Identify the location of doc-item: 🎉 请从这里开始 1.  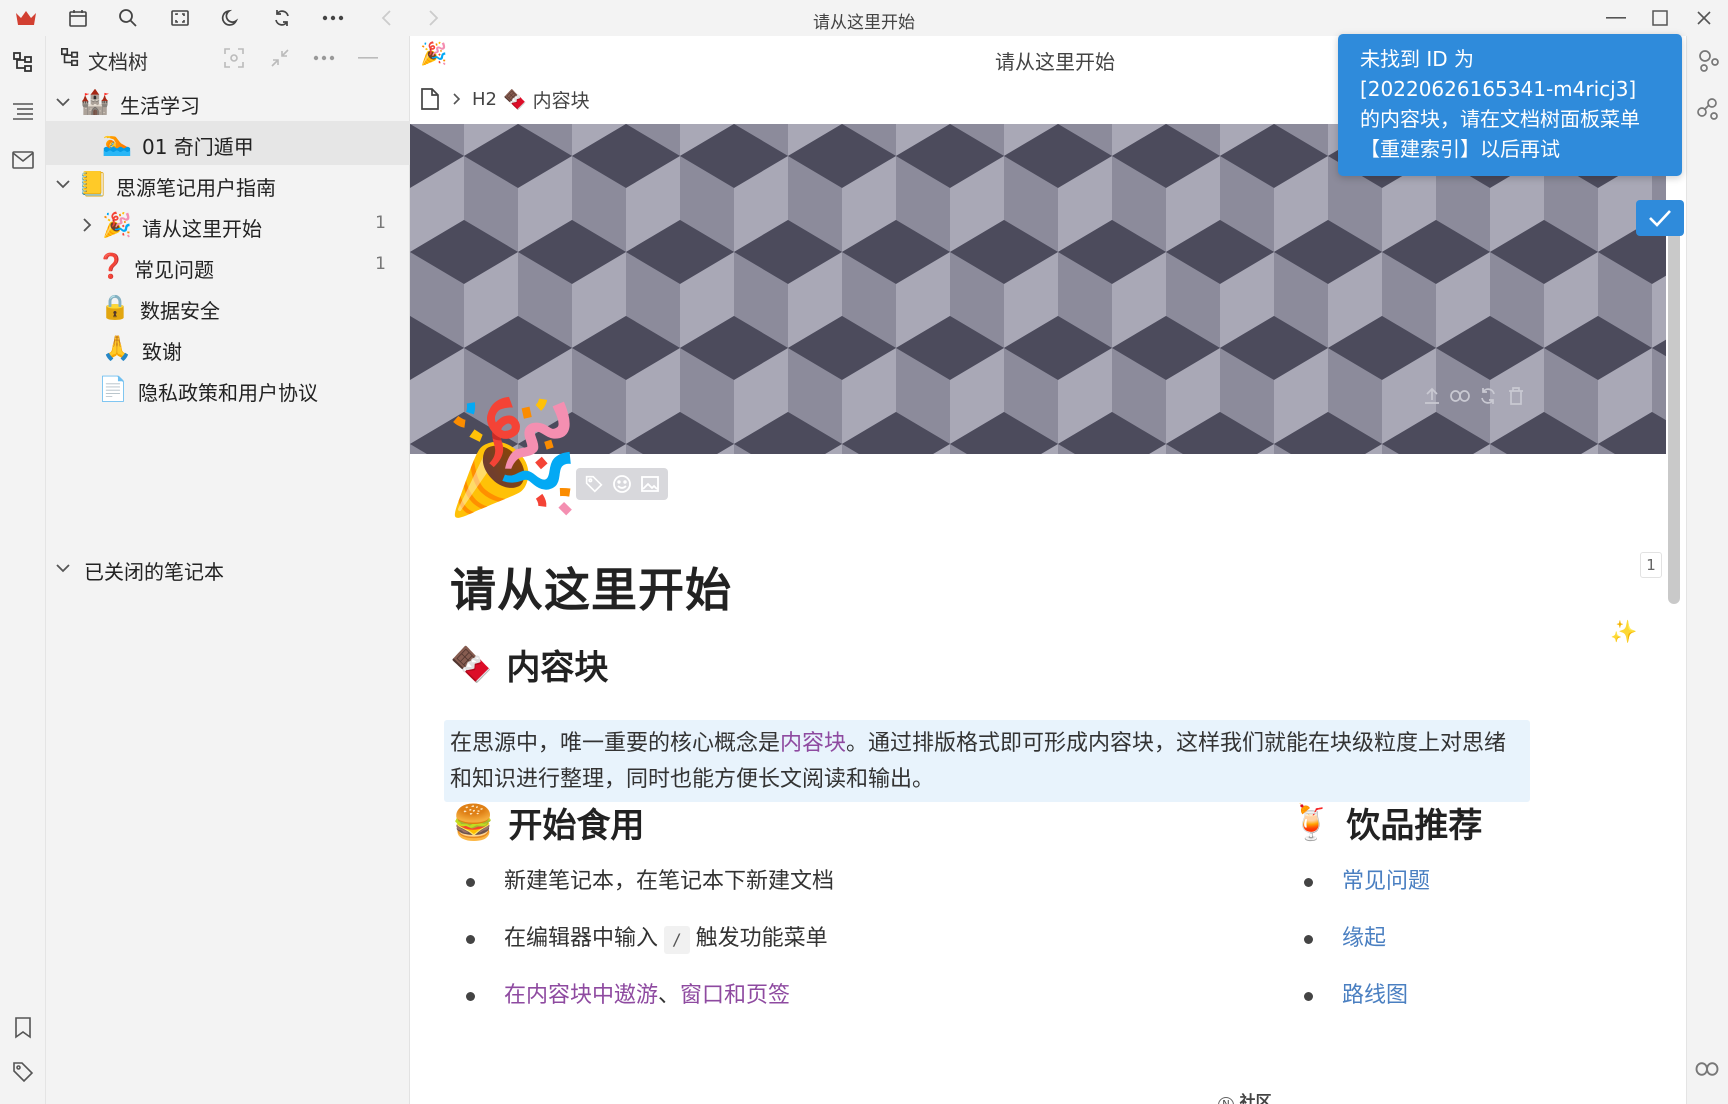
(228, 225).